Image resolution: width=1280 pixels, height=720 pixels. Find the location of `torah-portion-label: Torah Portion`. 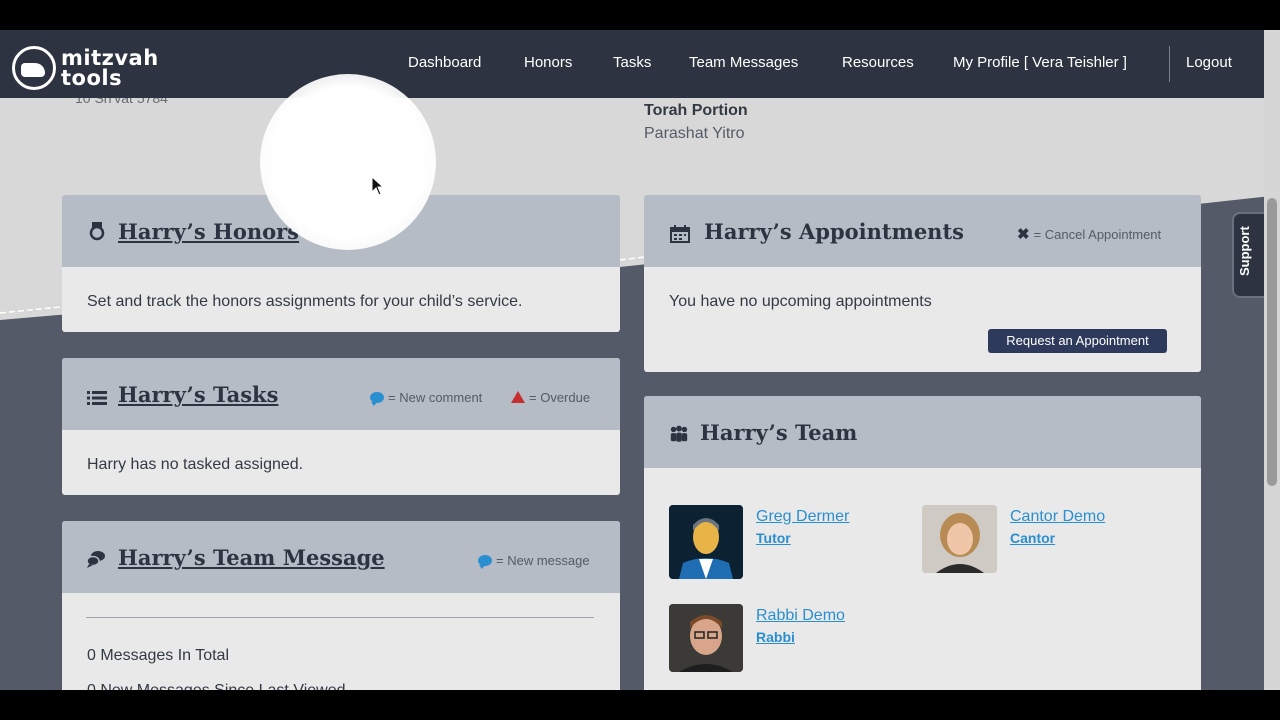

torah-portion-label: Torah Portion is located at coordinates (696, 110).